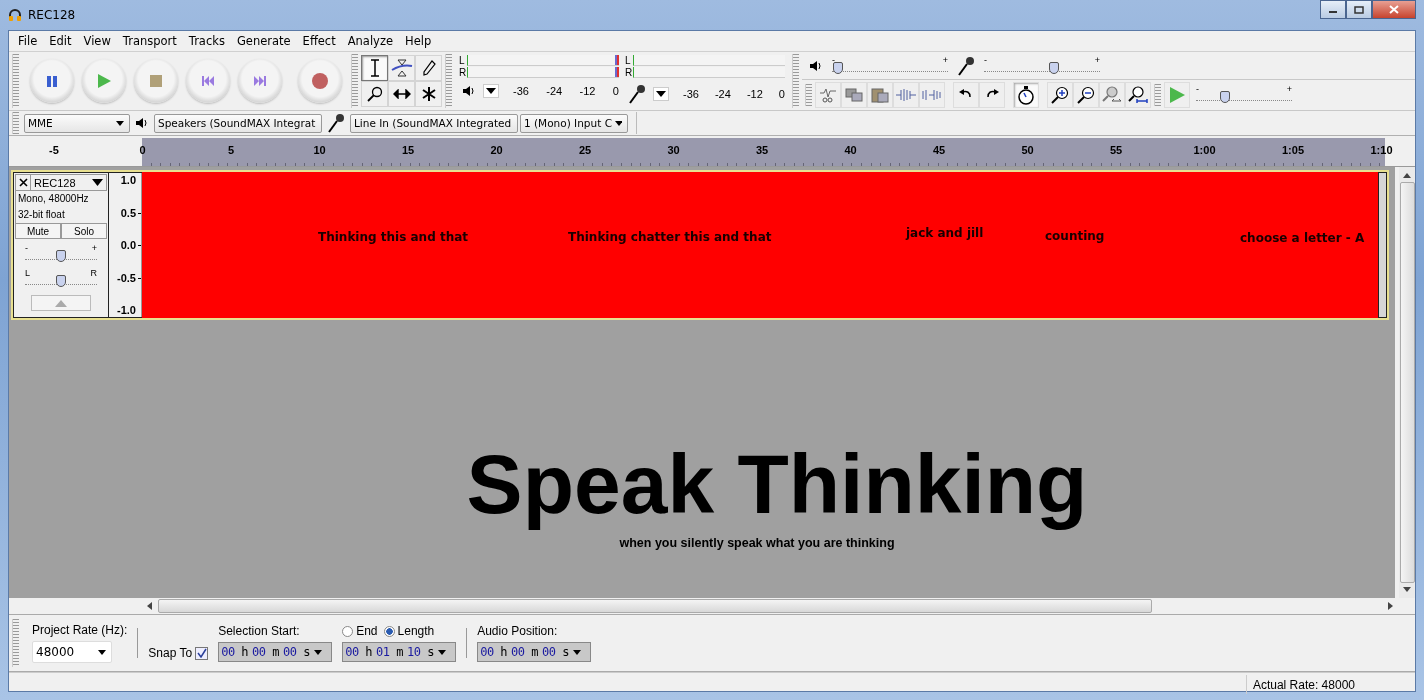  I want to click on scroll-up-icon, so click(1407, 175).